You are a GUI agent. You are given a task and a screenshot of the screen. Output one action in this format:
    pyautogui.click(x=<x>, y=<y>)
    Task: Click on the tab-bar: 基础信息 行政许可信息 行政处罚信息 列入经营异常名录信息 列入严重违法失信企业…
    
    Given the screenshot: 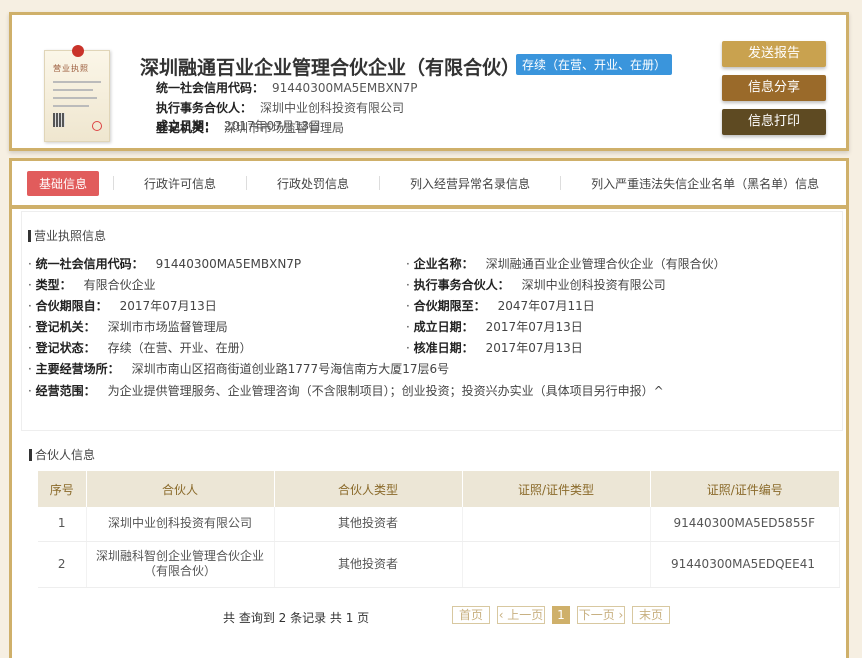 What is the action you would take?
    pyautogui.click(x=429, y=185)
    